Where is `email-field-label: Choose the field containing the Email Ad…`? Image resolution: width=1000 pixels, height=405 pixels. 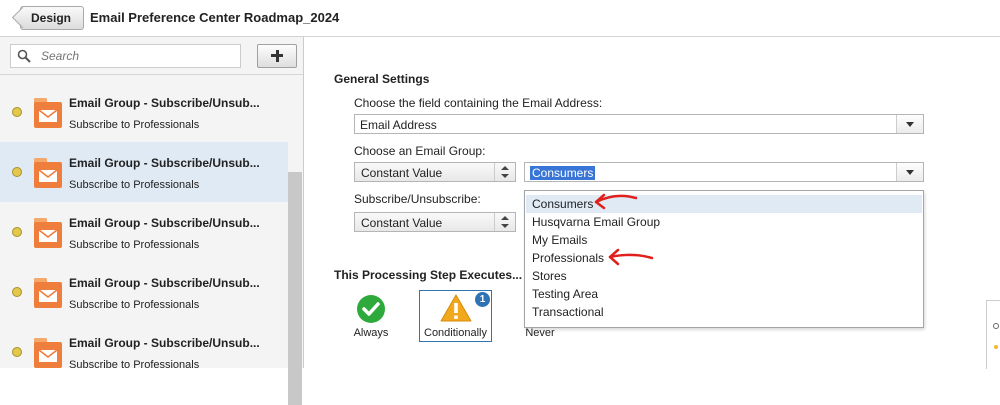 email-field-label: Choose the field containing the Email Ad… is located at coordinates (478, 103).